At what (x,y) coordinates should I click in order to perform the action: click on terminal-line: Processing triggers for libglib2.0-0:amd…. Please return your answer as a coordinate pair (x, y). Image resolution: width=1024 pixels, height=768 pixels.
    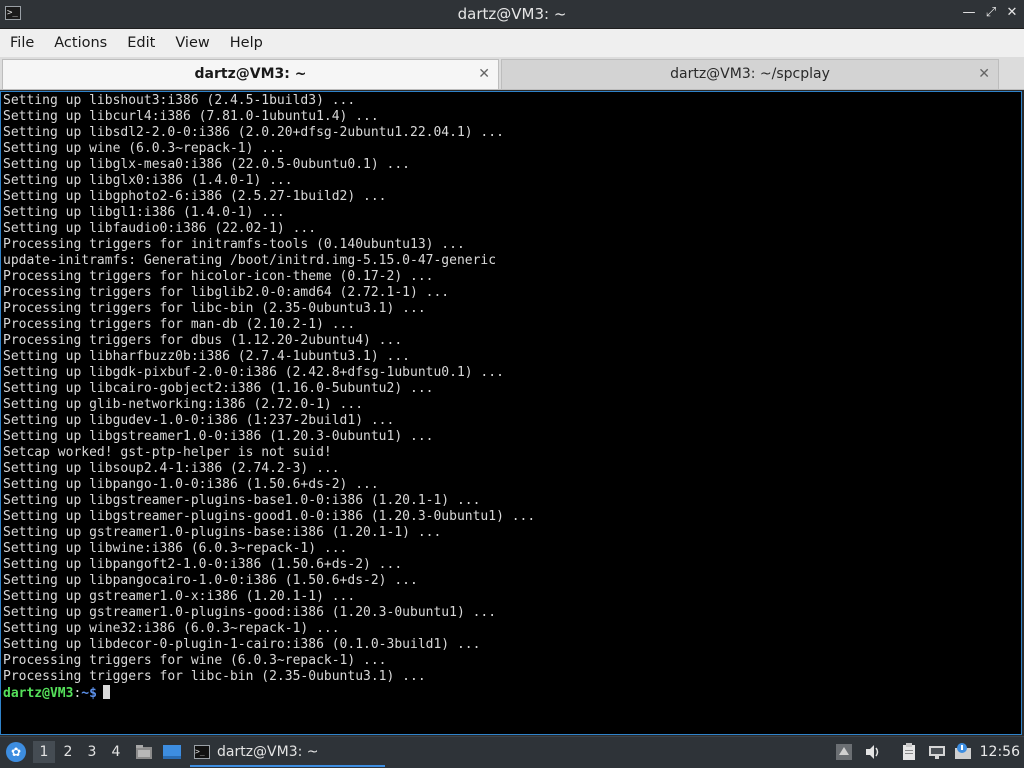
    Looking at the image, I should click on (226, 292).